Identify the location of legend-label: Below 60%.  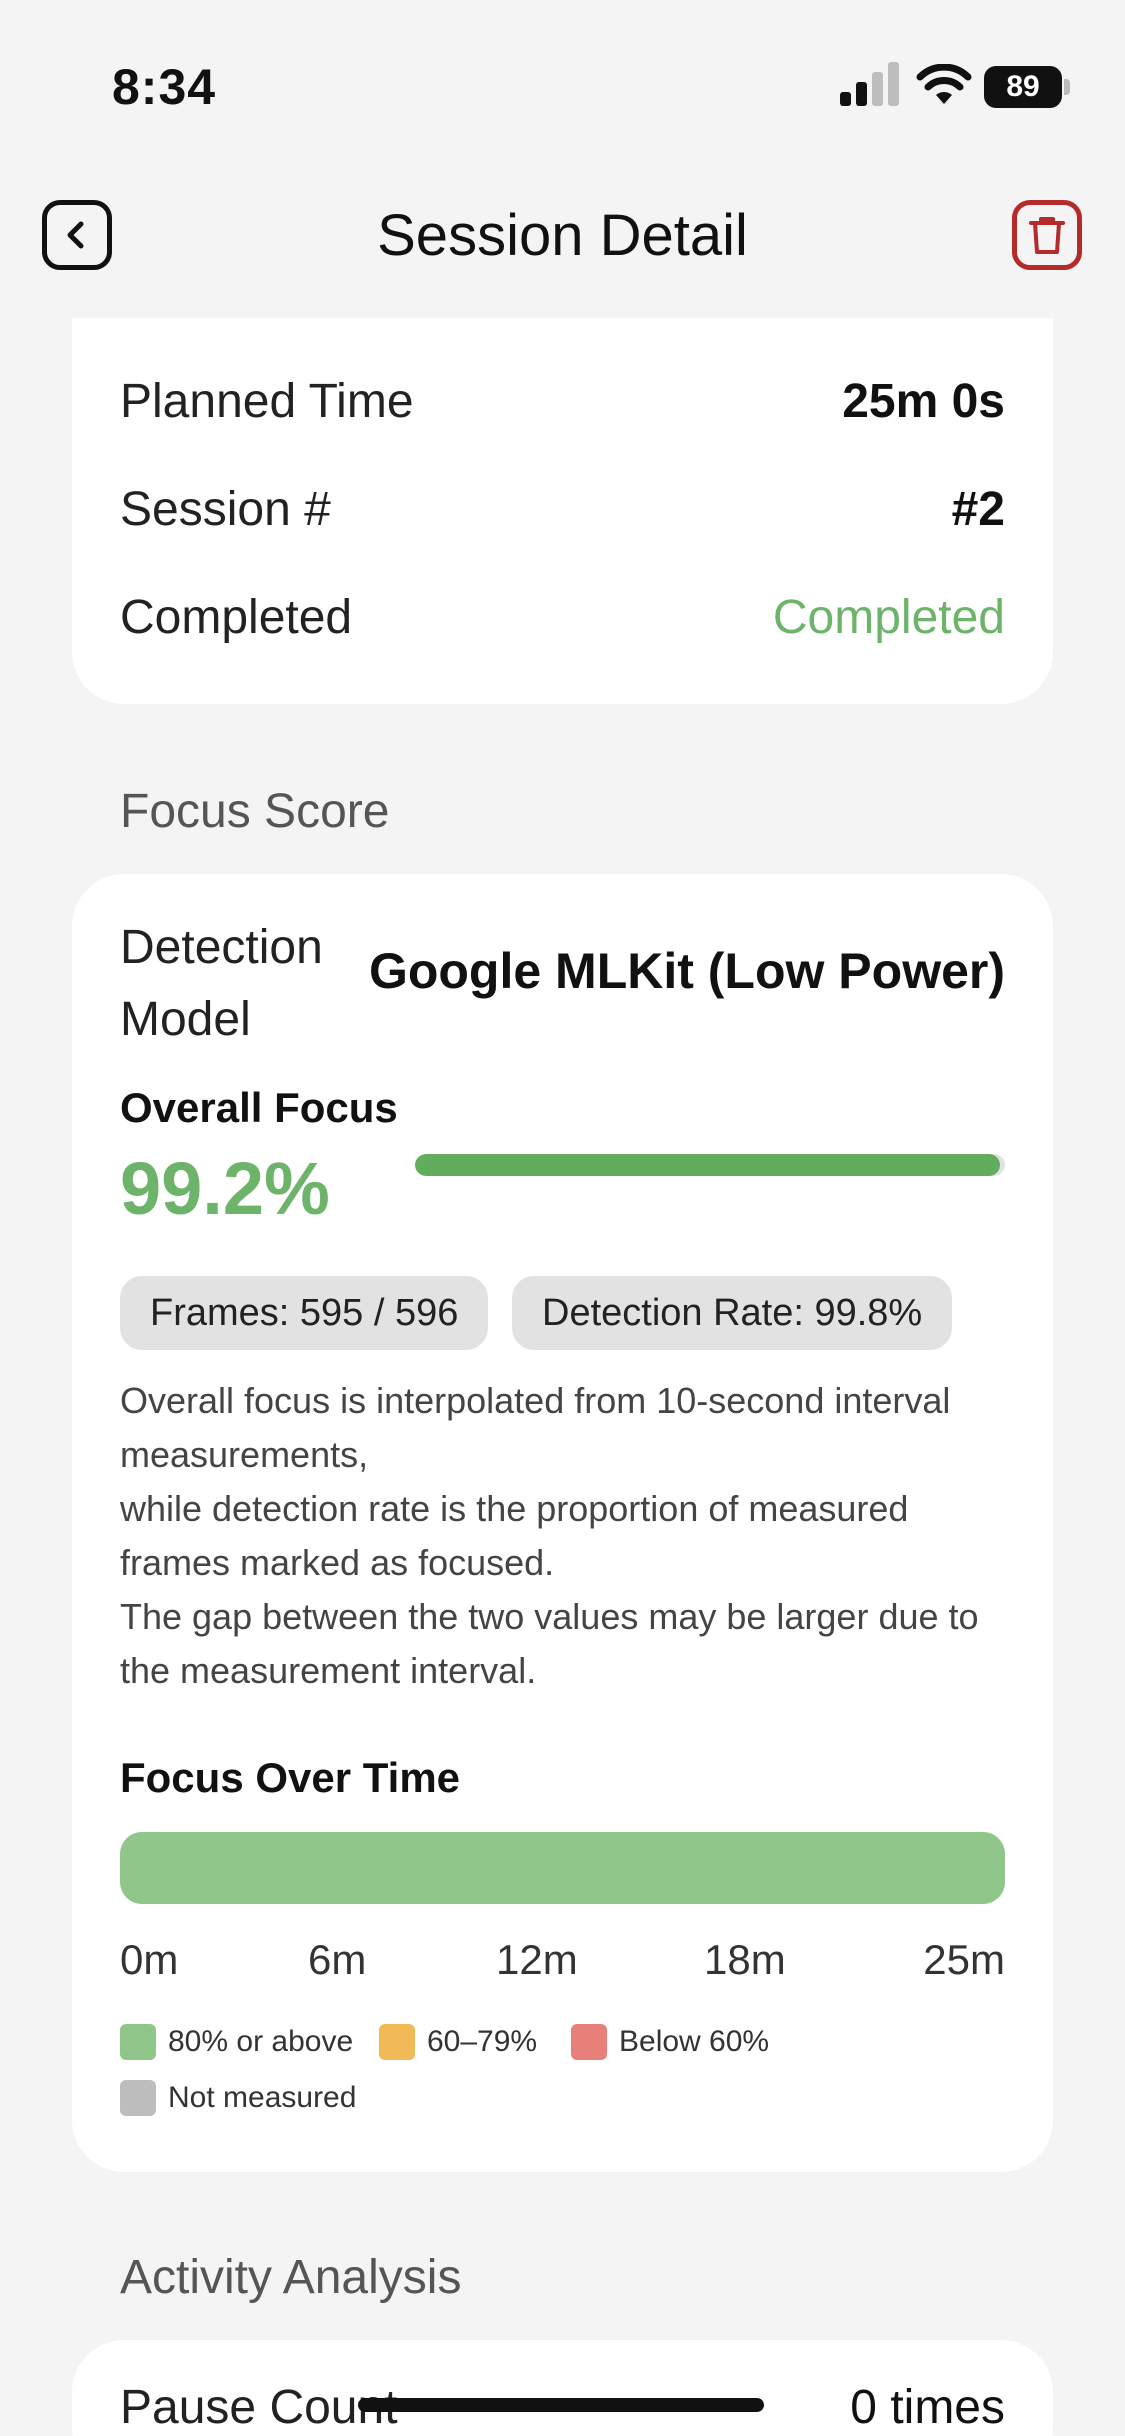
(694, 2041).